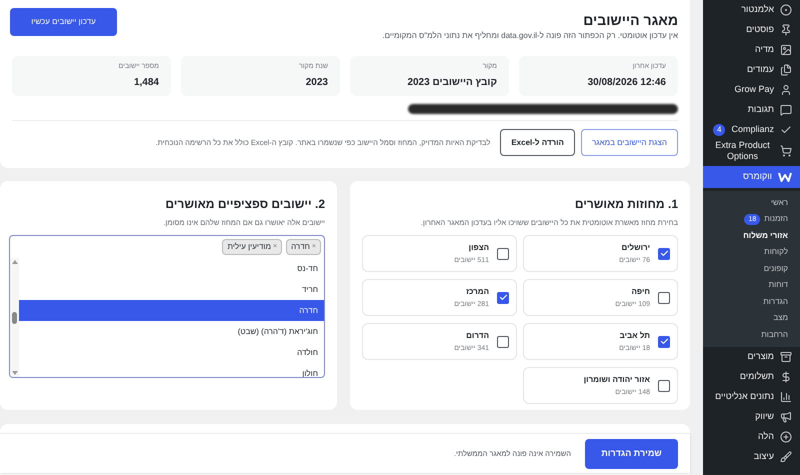 The height and width of the screenshot is (475, 800). What do you see at coordinates (786, 417) in the screenshot?
I see `megaphone-icon` at bounding box center [786, 417].